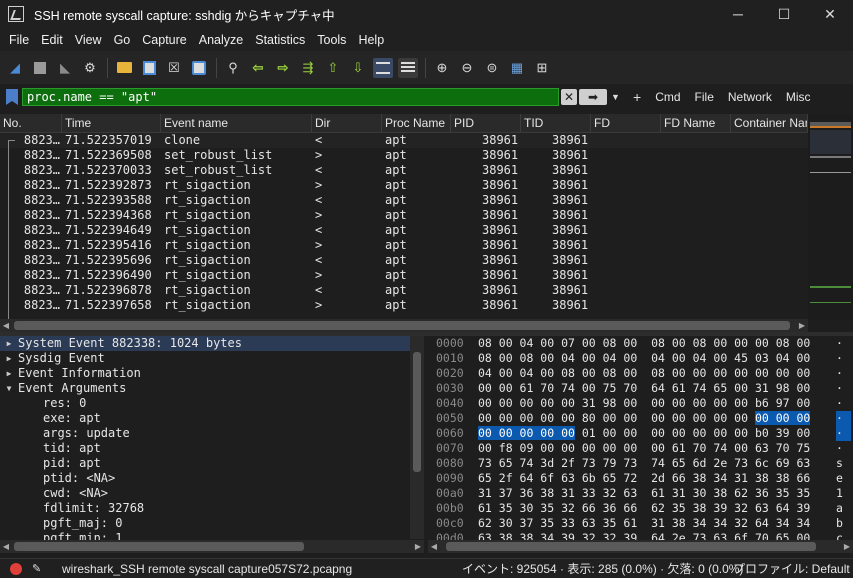 The image size is (853, 578). What do you see at coordinates (290, 97) in the screenshot?
I see `display-filter-input: proc.name == "apt"` at bounding box center [290, 97].